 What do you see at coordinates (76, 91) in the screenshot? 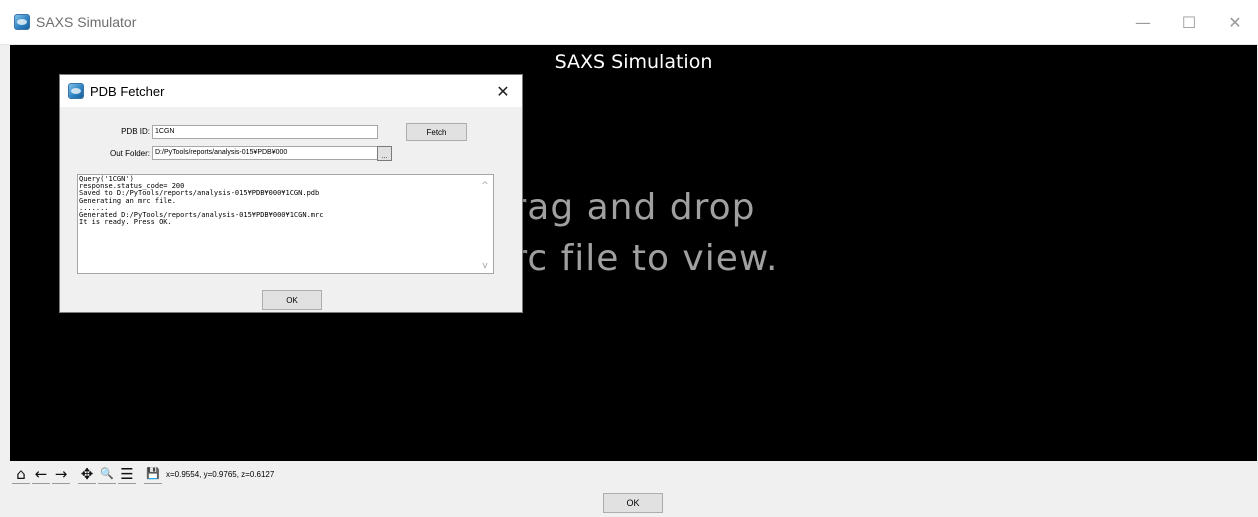
I see `dialog-app-icon` at bounding box center [76, 91].